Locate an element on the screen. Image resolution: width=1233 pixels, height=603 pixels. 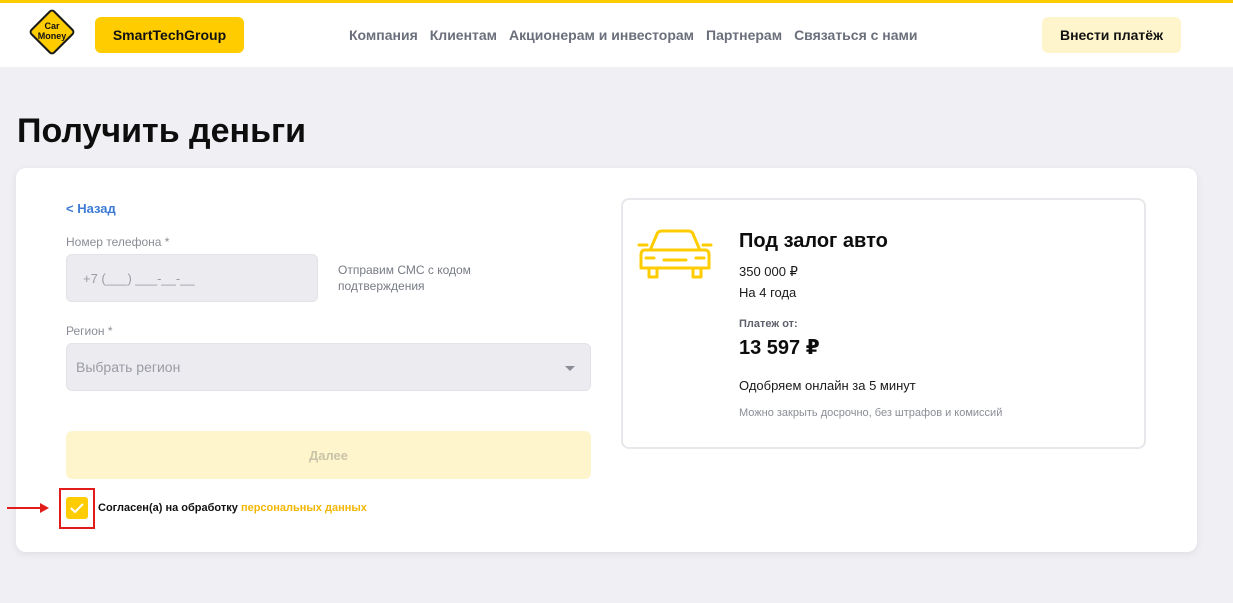
personal-data-link: персональных данных is located at coordinates (304, 508).